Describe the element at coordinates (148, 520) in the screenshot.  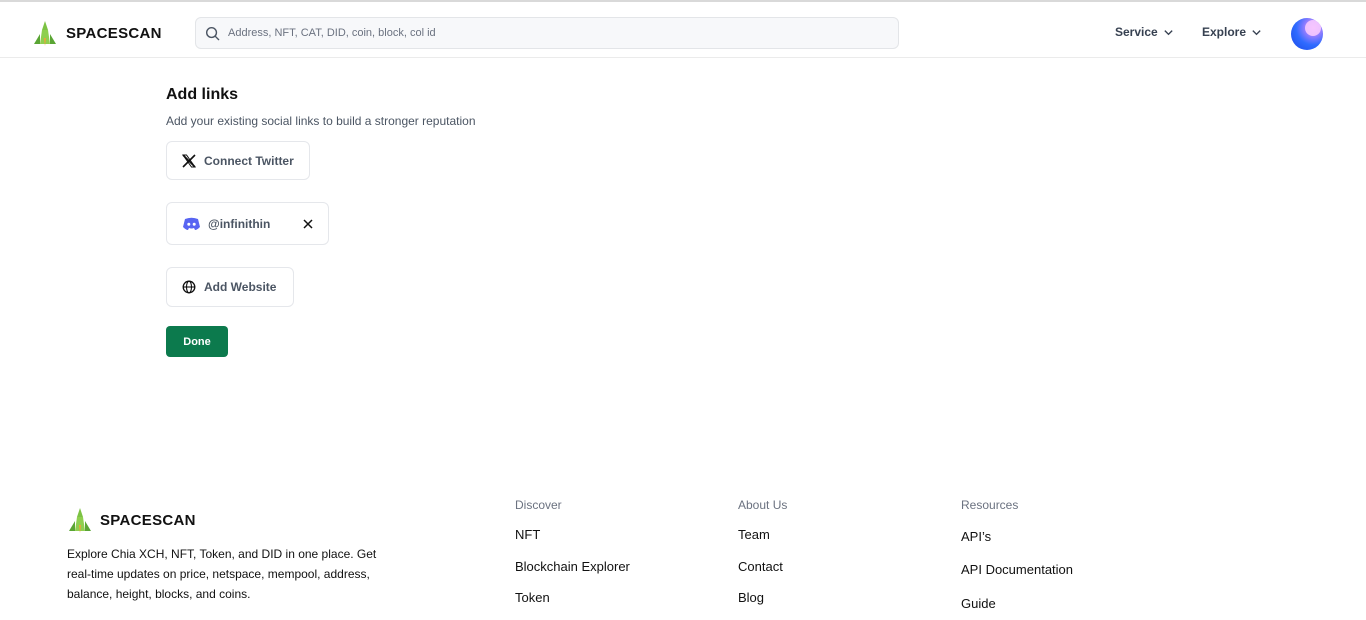
I see `footer-brand-name: SPACESCAN` at that location.